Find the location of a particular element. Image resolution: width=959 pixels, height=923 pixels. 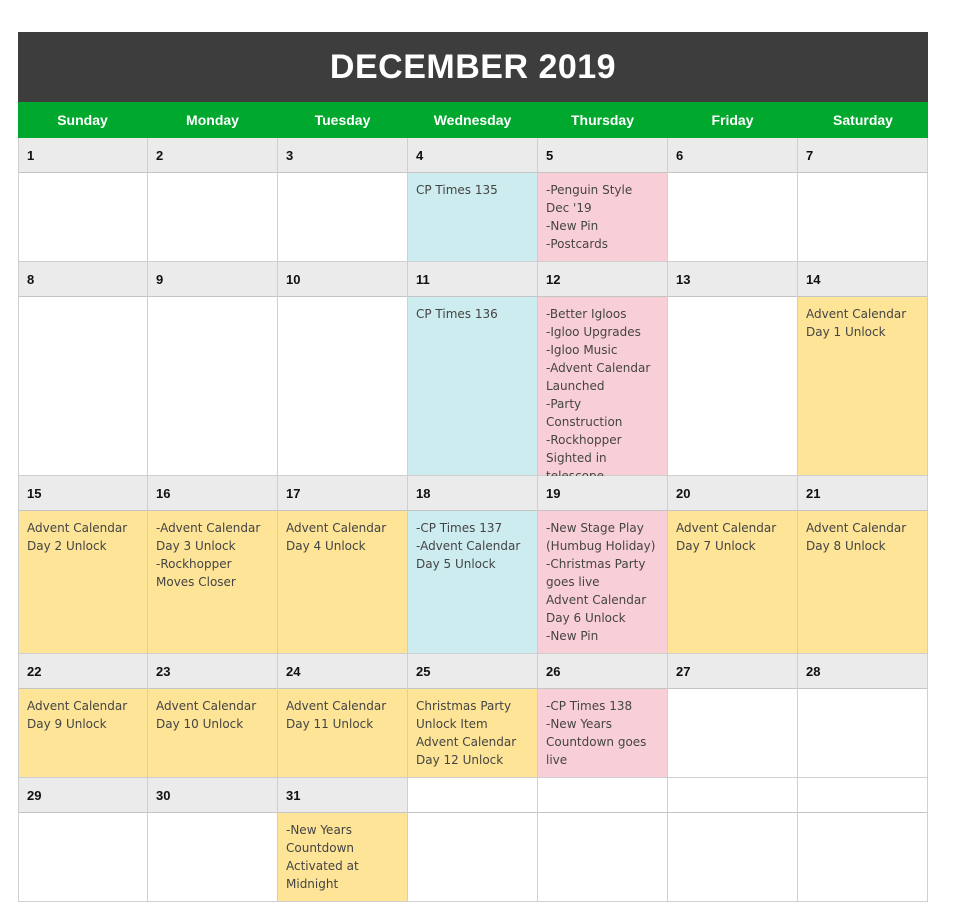

weekday-wednesday: Wednesday is located at coordinates (473, 120).